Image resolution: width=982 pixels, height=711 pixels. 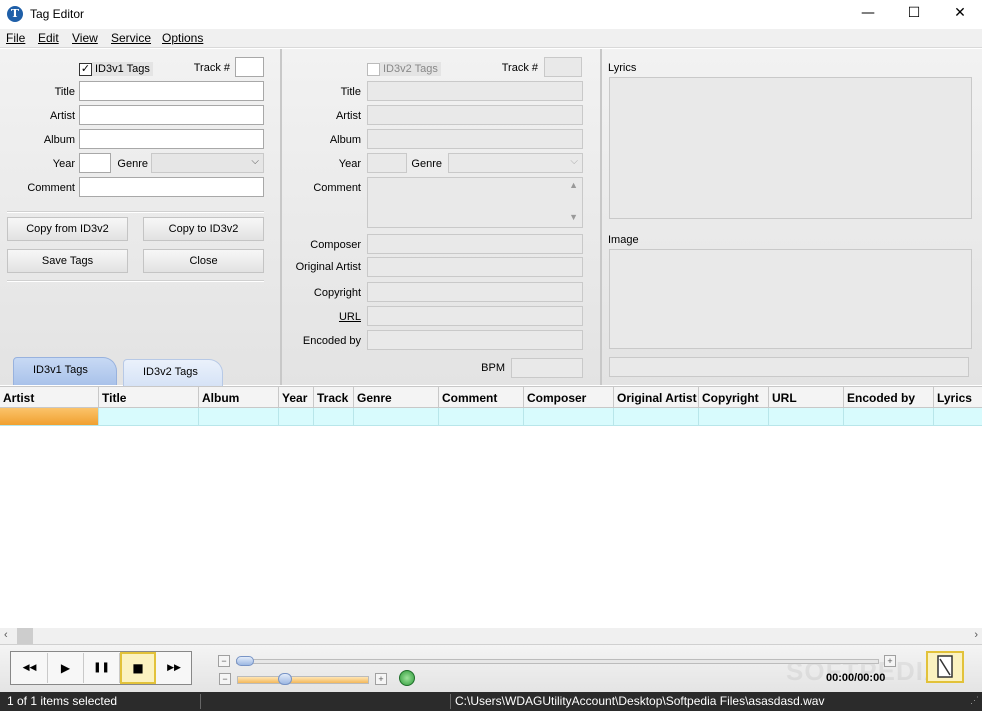 What do you see at coordinates (48, 38) in the screenshot?
I see `menu-edit: Edit` at bounding box center [48, 38].